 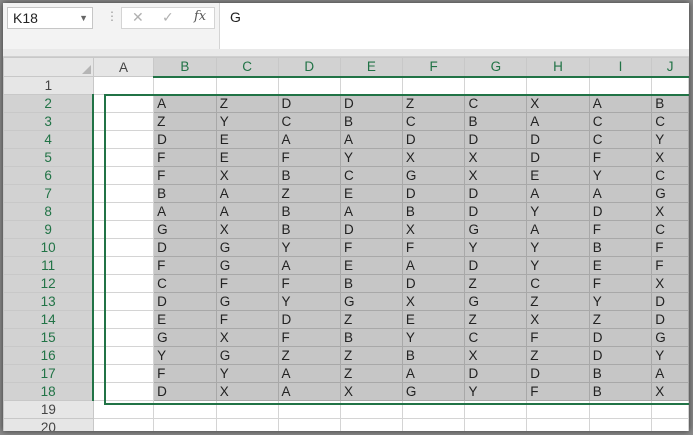 I want to click on cell-a6, so click(x=123, y=175).